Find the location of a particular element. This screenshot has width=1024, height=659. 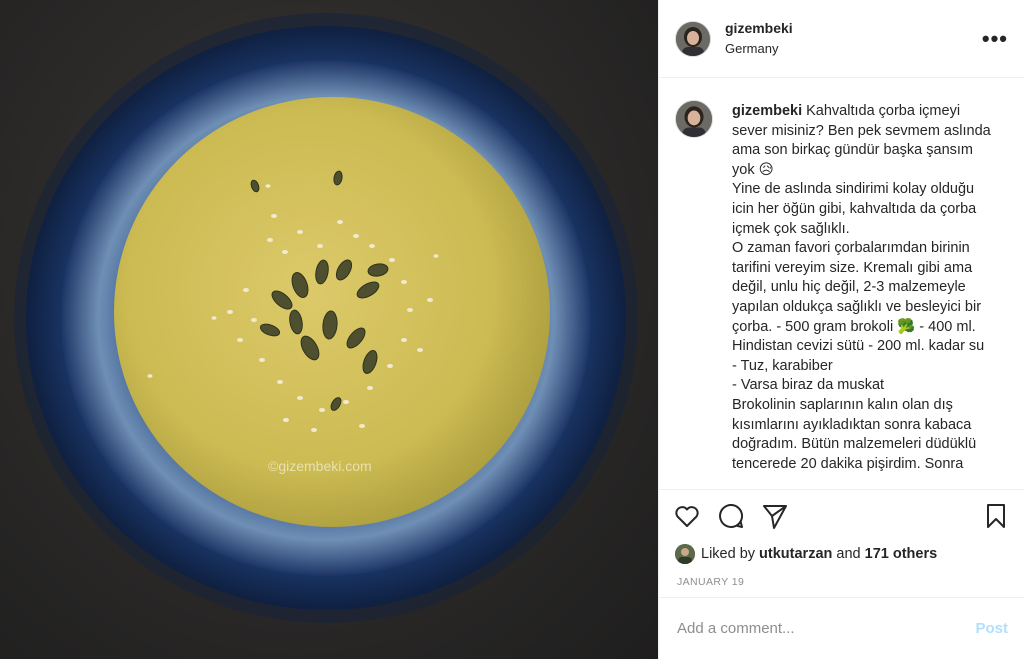

caption-line: çorba. - 500 gram brokoli 🥦 - 400 ml. is located at coordinates (854, 326).